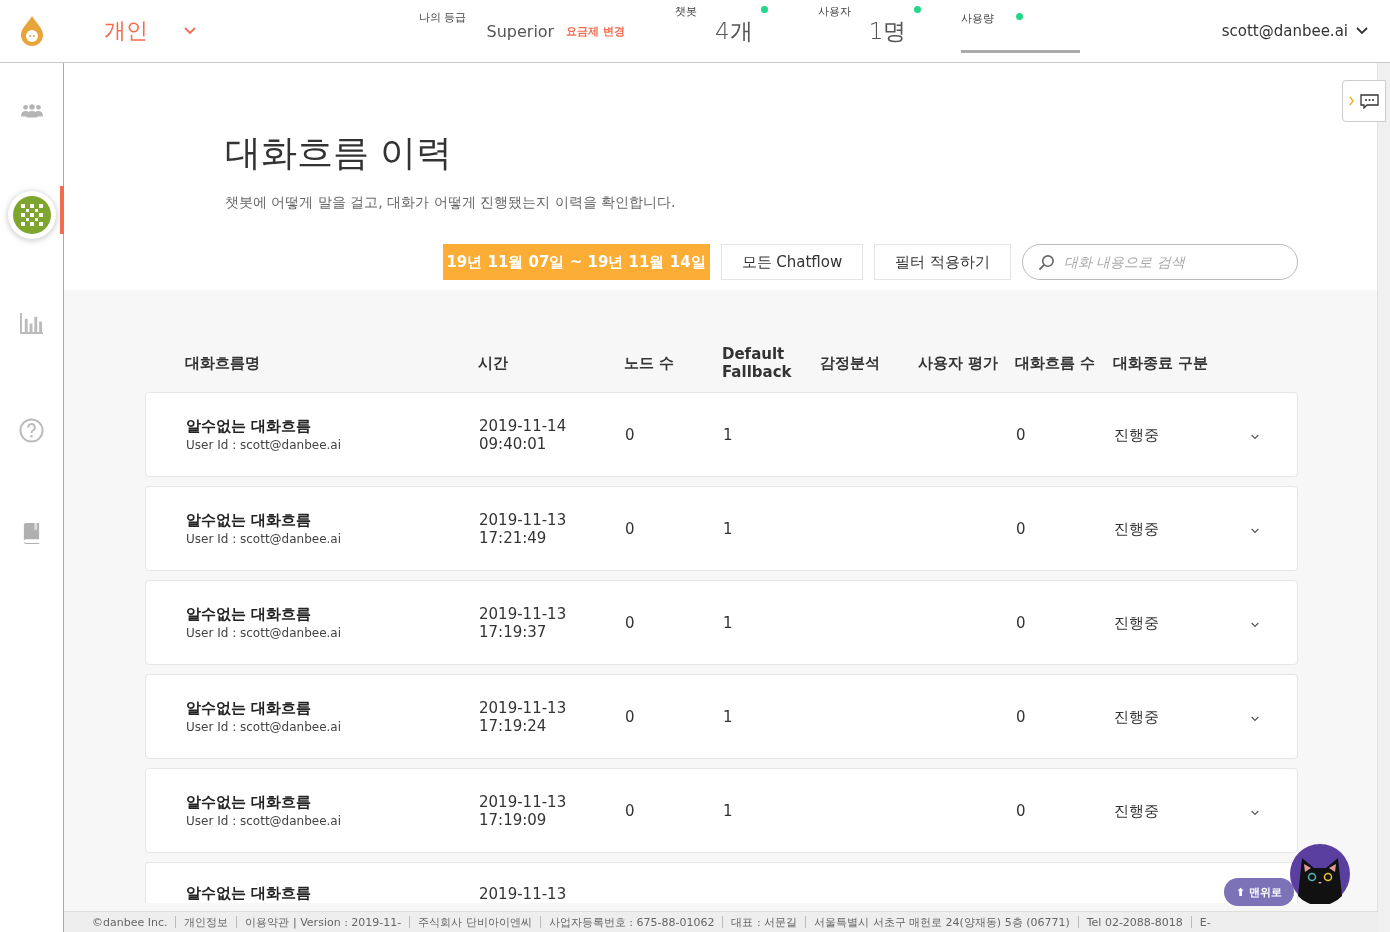  Describe the element at coordinates (686, 11) in the screenshot. I see `stat-label: 챗봇` at that location.